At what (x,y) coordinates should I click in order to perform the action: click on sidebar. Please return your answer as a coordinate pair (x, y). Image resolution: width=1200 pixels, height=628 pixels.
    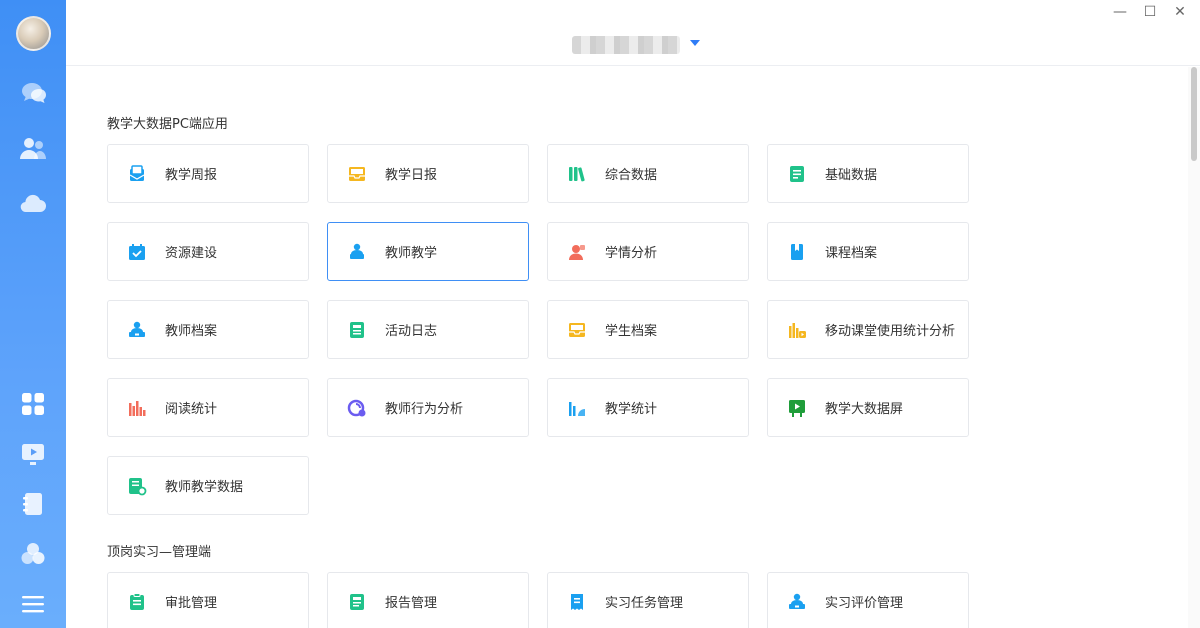
    Looking at the image, I should click on (33, 314).